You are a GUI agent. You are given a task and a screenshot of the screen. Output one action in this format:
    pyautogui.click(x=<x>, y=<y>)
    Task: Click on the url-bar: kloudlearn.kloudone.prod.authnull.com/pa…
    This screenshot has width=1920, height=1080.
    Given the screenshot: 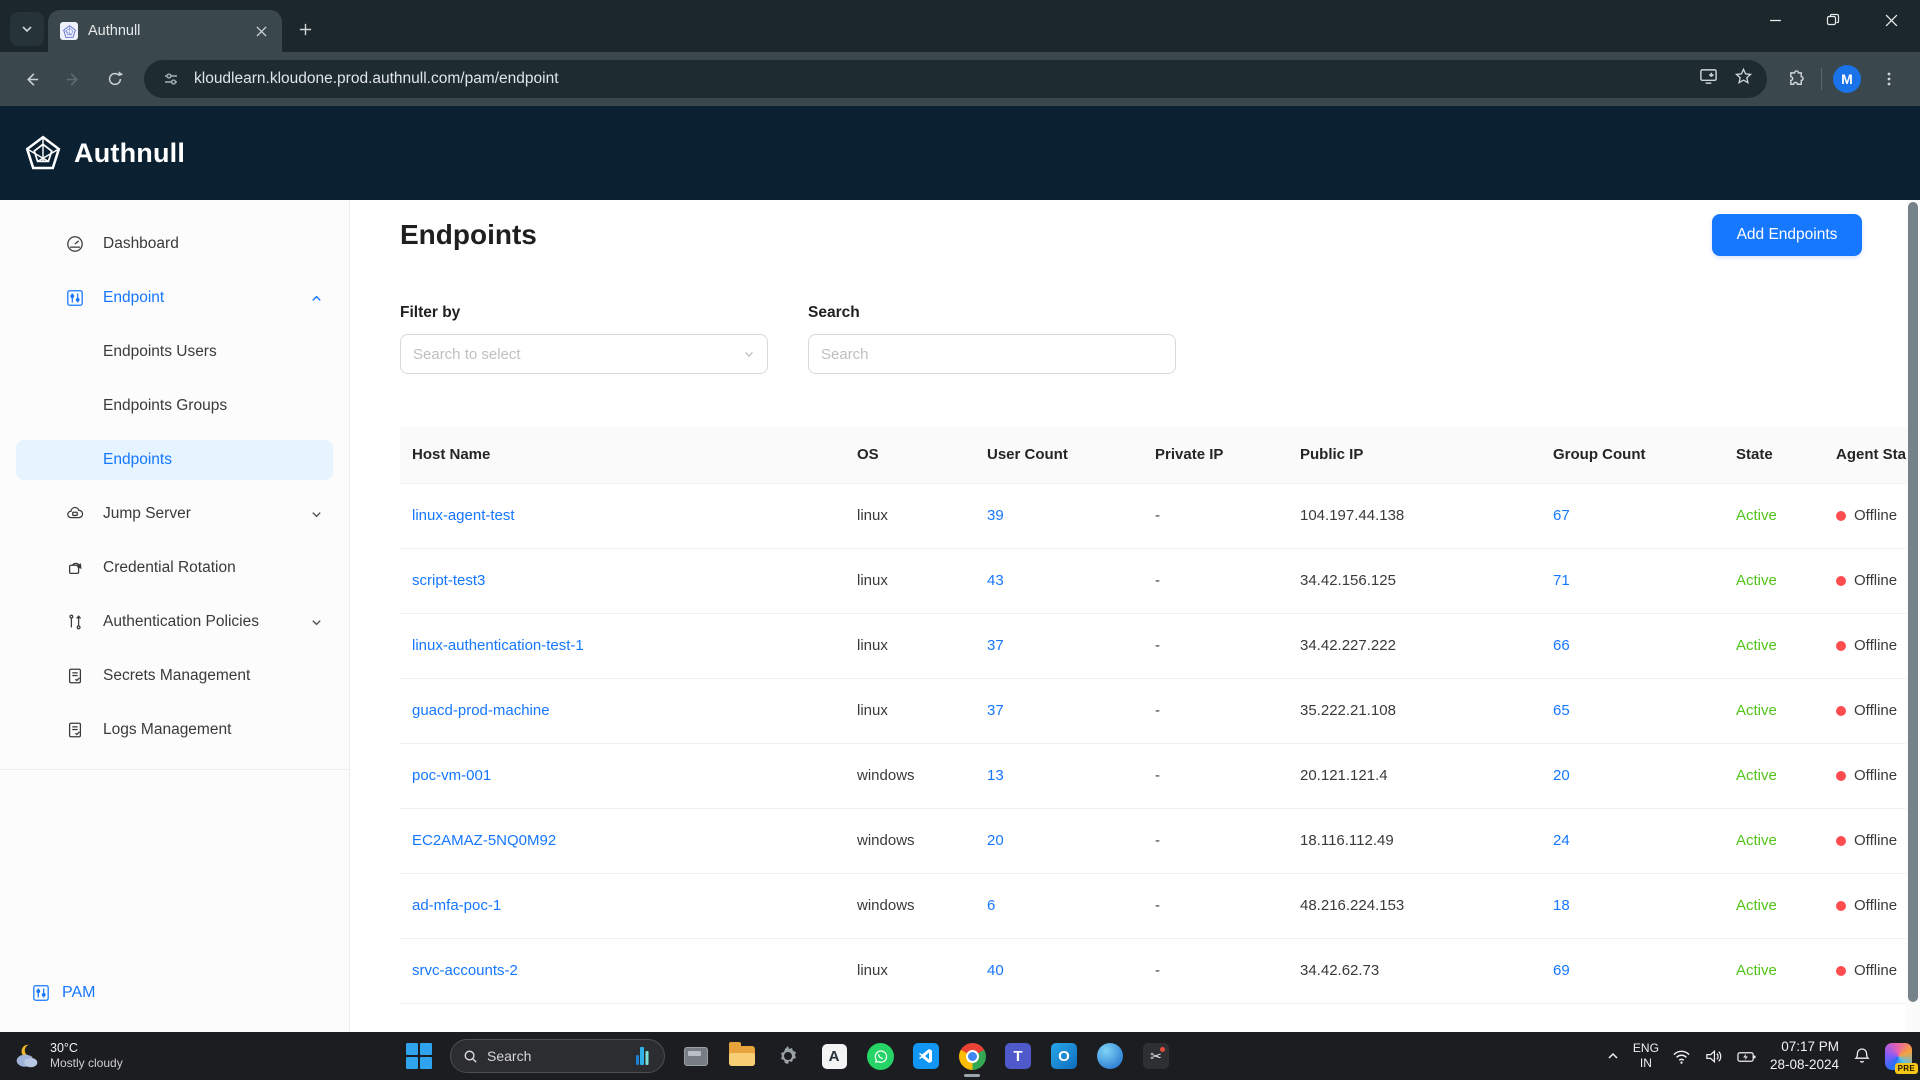 What is the action you would take?
    pyautogui.click(x=955, y=79)
    